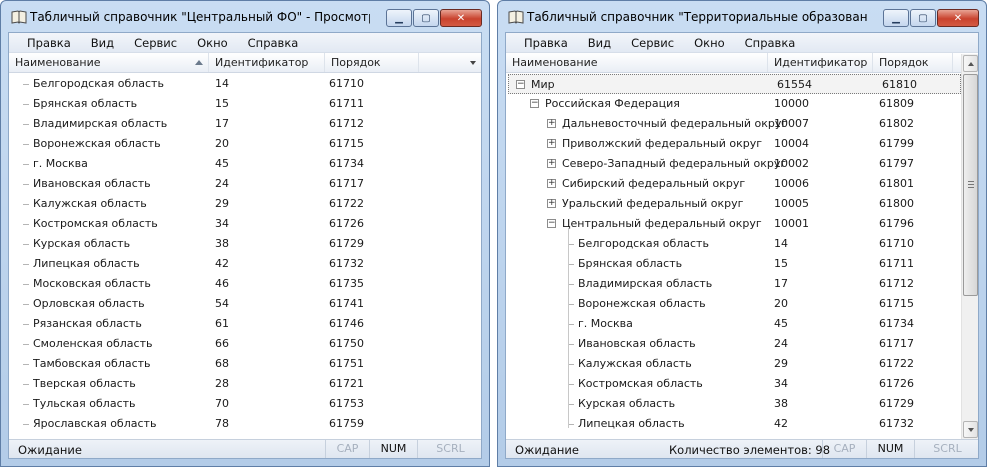 The width and height of the screenshot is (987, 467). What do you see at coordinates (245, 124) in the screenshot?
I see `list-item: Владимирская область 17 61712` at bounding box center [245, 124].